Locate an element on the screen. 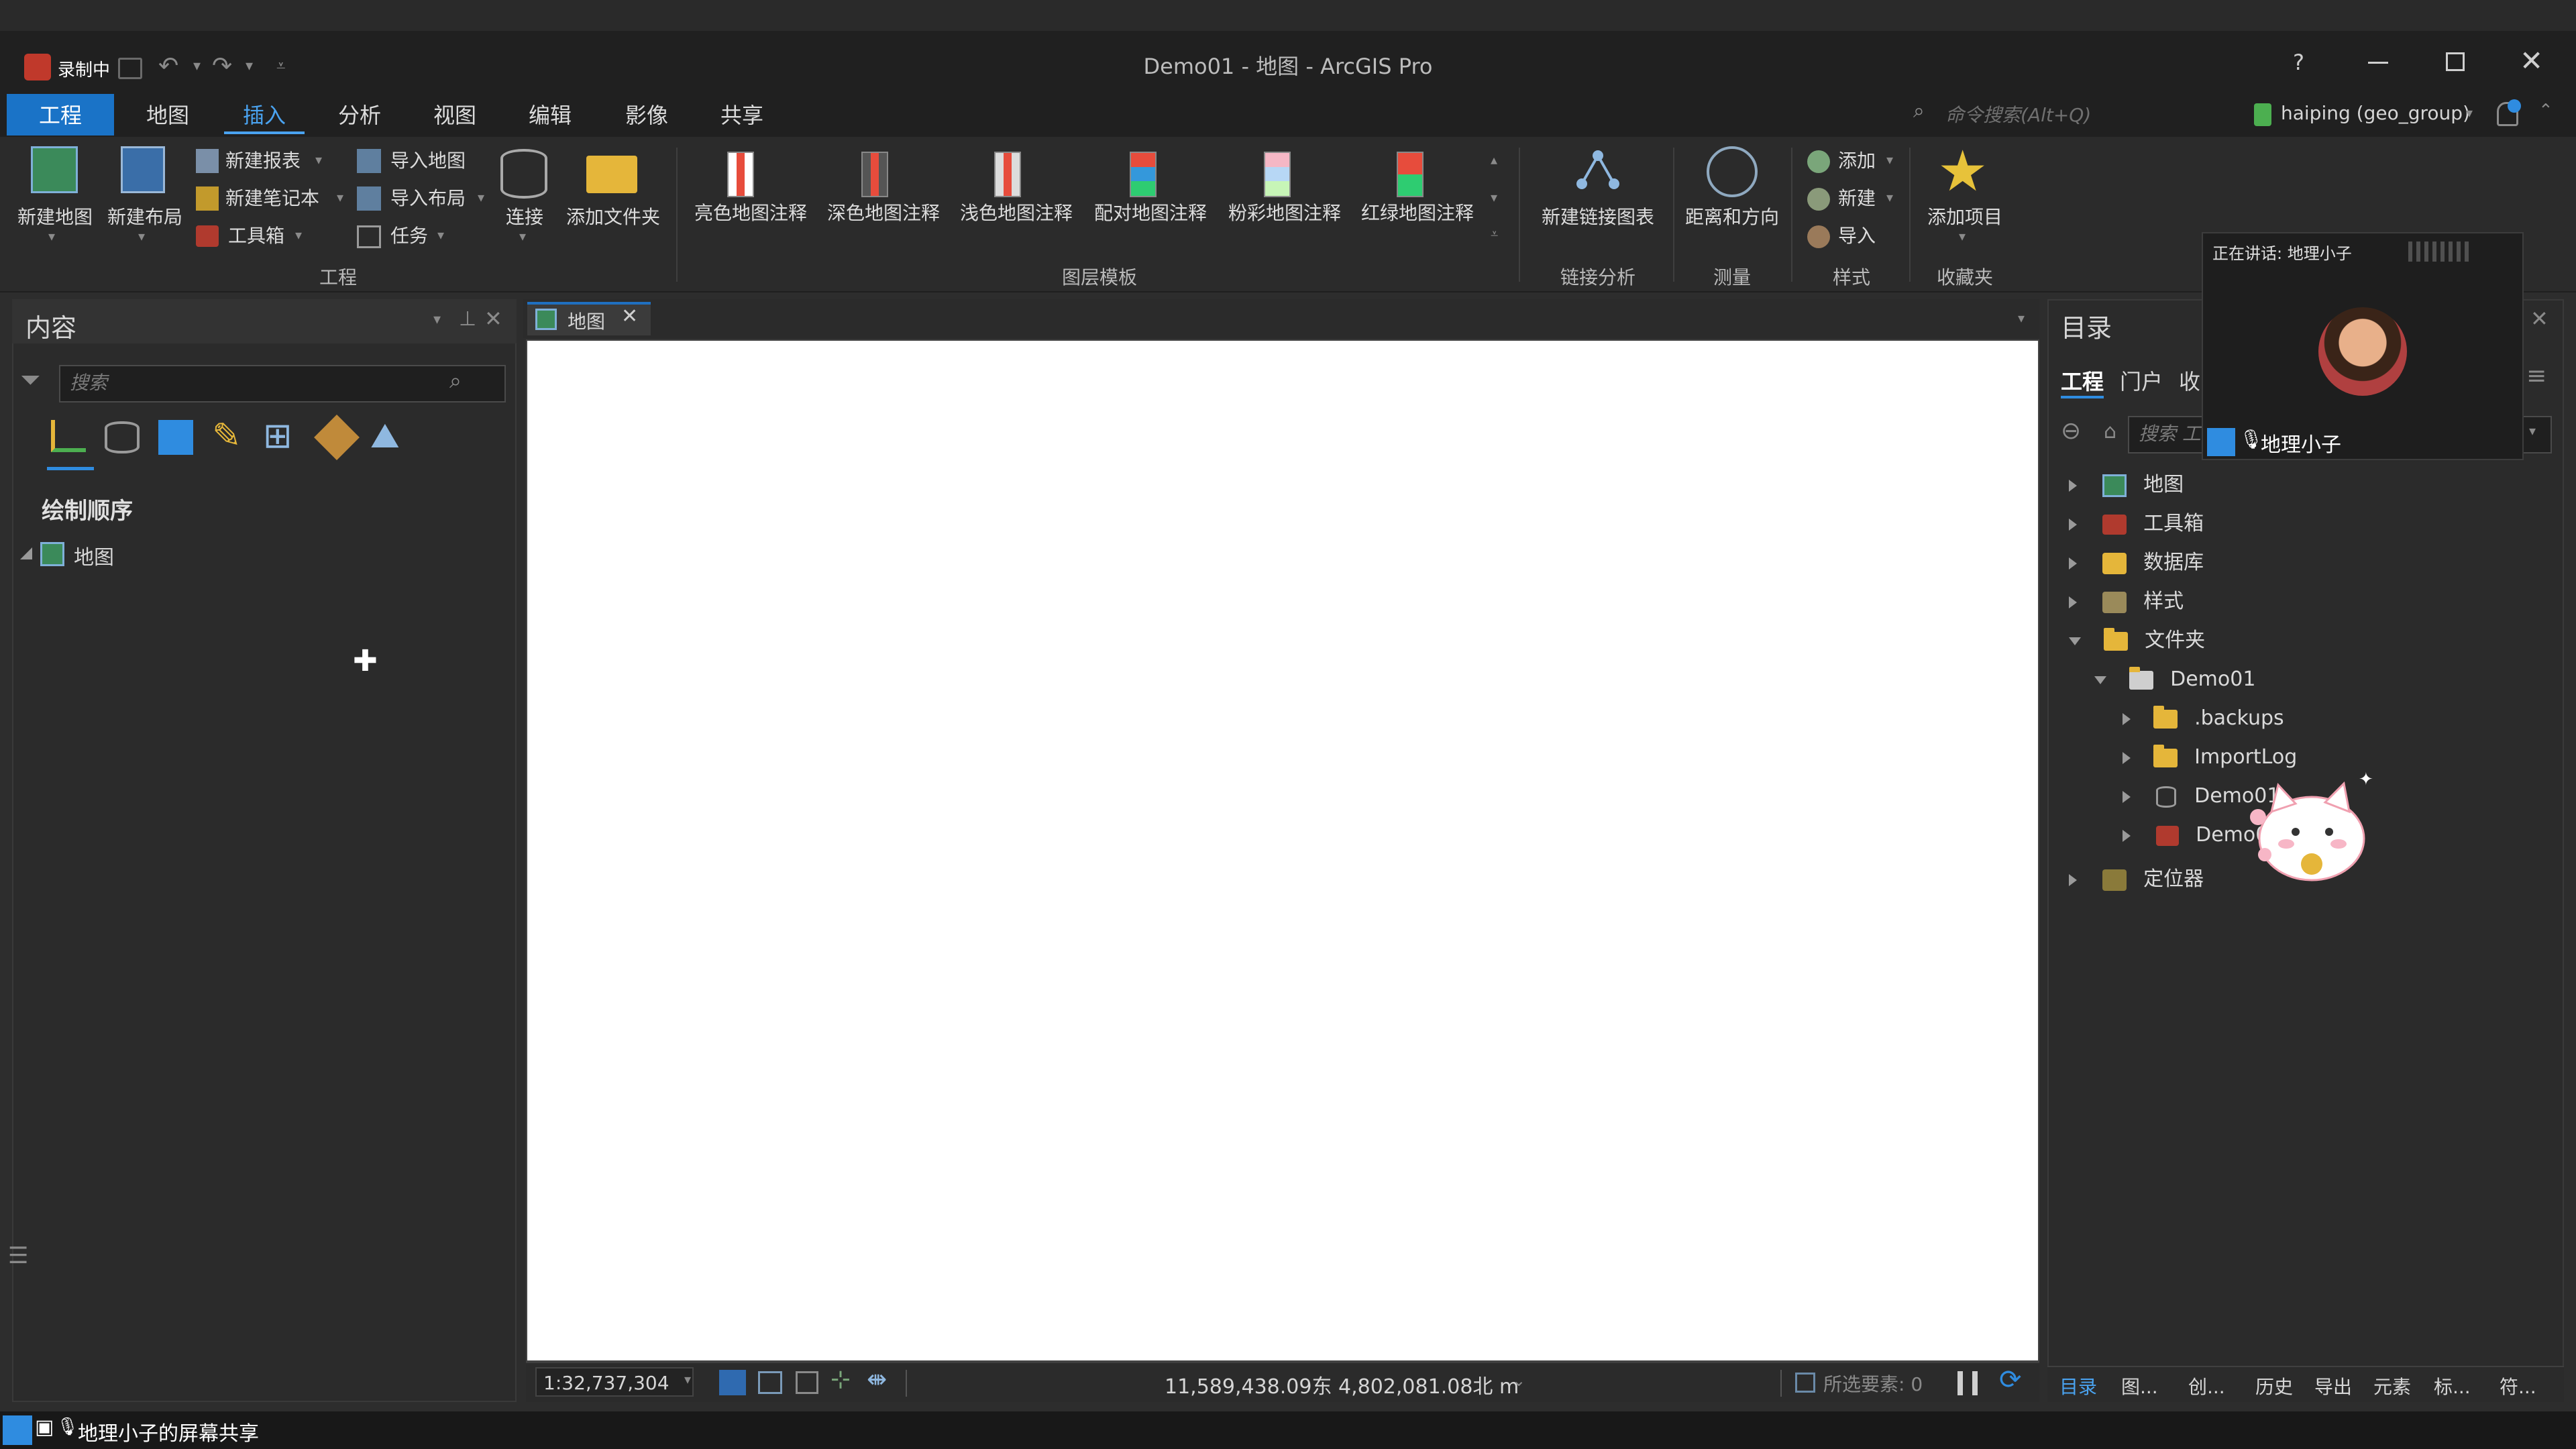 The height and width of the screenshot is (1449, 2576). snapping-icon: ⊹ is located at coordinates (840, 1379).